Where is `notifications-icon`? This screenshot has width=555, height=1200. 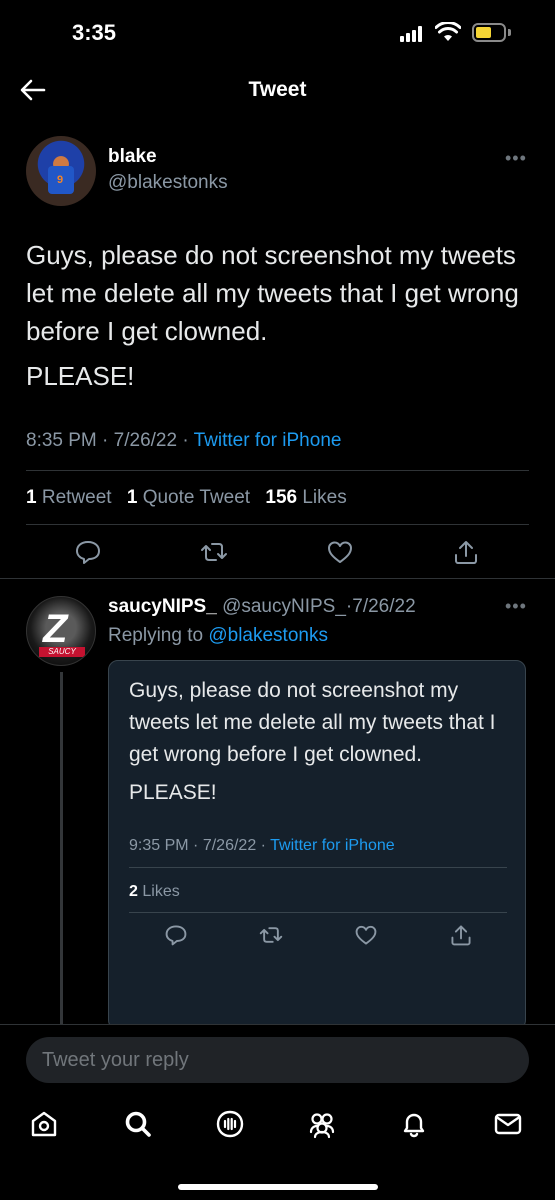 notifications-icon is located at coordinates (414, 1124).